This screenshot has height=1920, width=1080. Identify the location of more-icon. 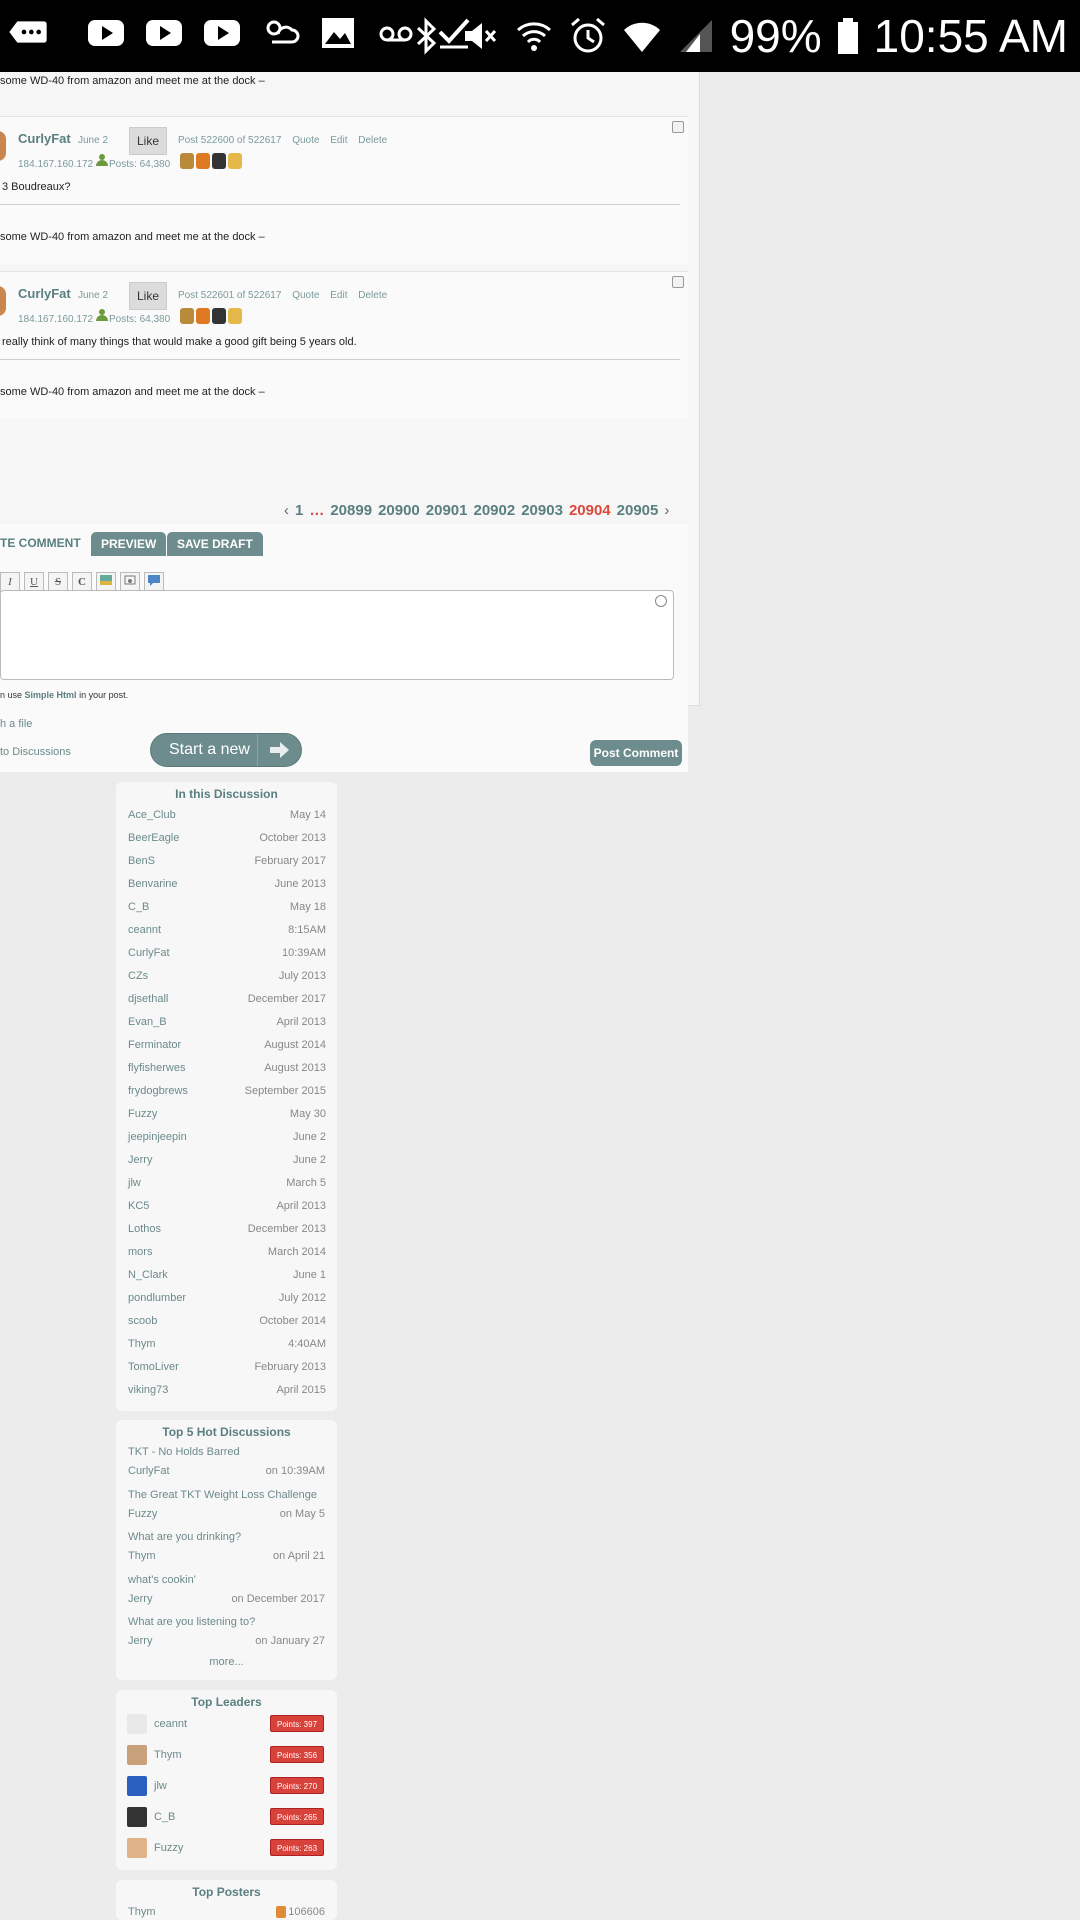
(38, 32).